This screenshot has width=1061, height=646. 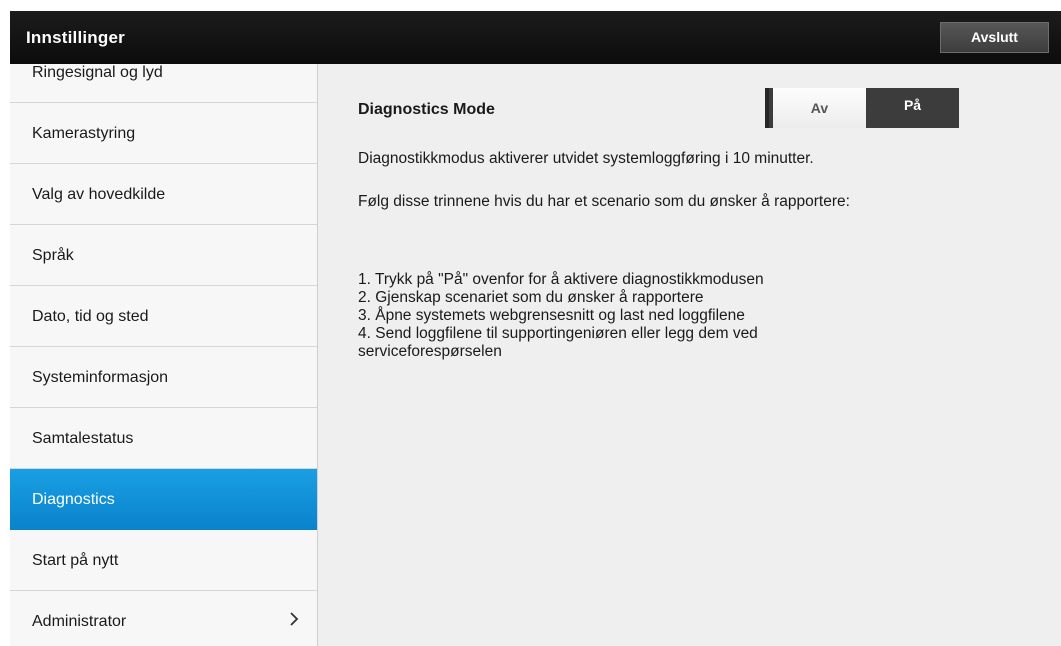 I want to click on diagnostics-mode-toggle: Av På, so click(x=862, y=108).